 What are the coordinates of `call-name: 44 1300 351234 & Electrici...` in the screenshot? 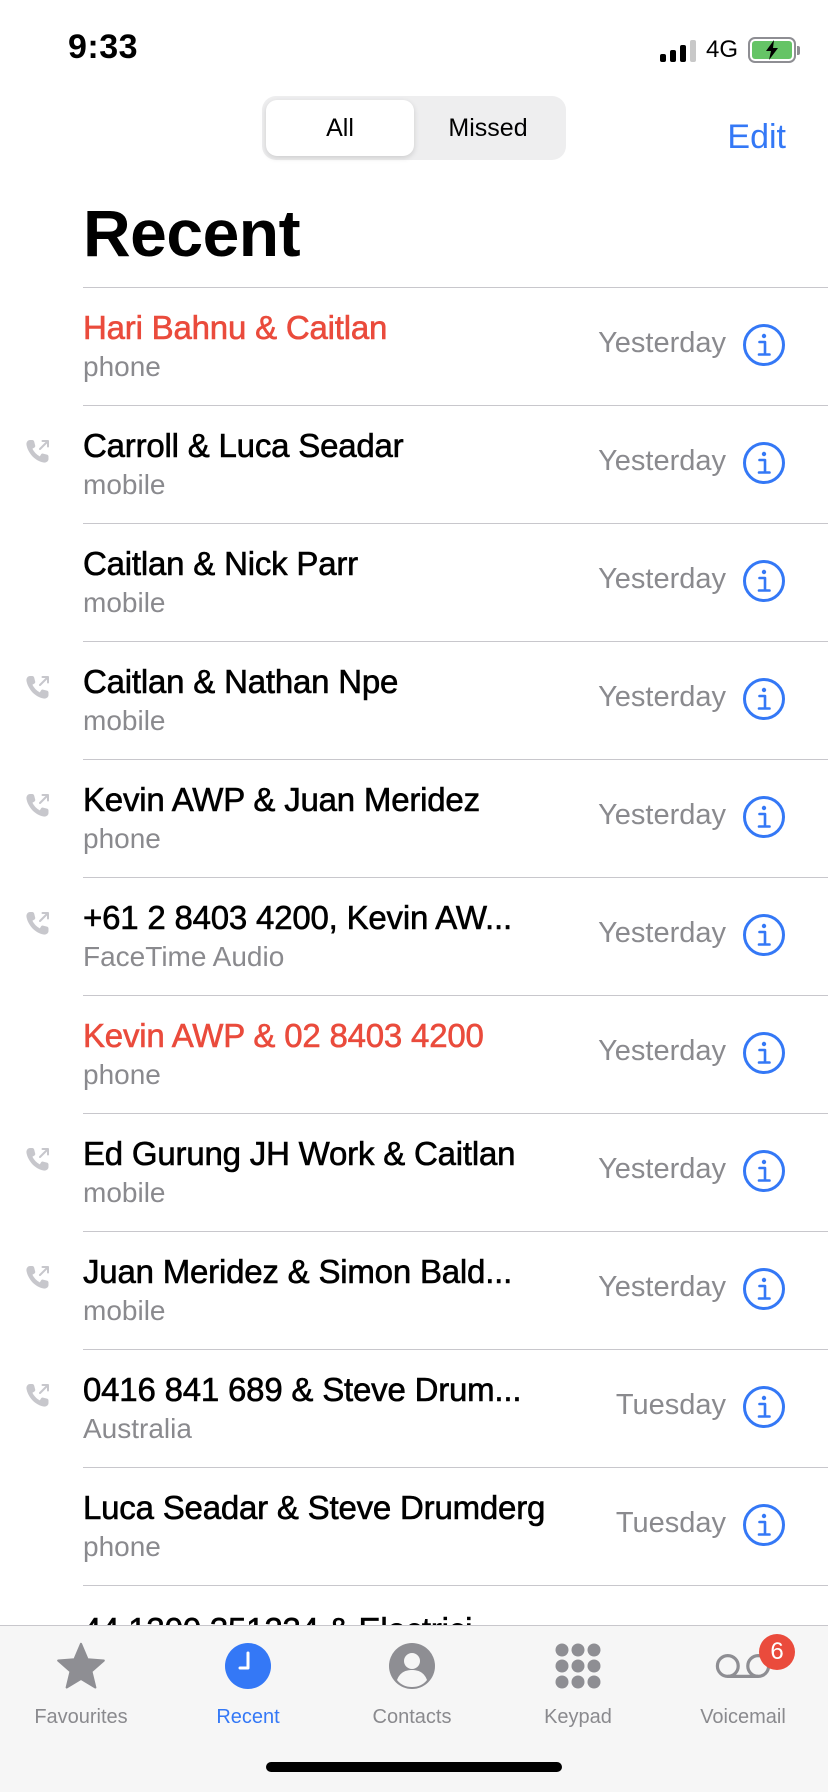 It's located at (291, 1618).